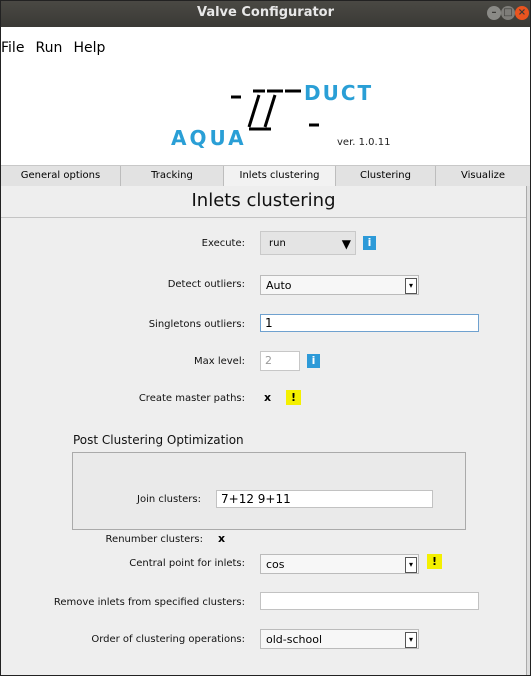 Image resolution: width=531 pixels, height=676 pixels. I want to click on central-point-label: Central point for inlets:, so click(187, 563).